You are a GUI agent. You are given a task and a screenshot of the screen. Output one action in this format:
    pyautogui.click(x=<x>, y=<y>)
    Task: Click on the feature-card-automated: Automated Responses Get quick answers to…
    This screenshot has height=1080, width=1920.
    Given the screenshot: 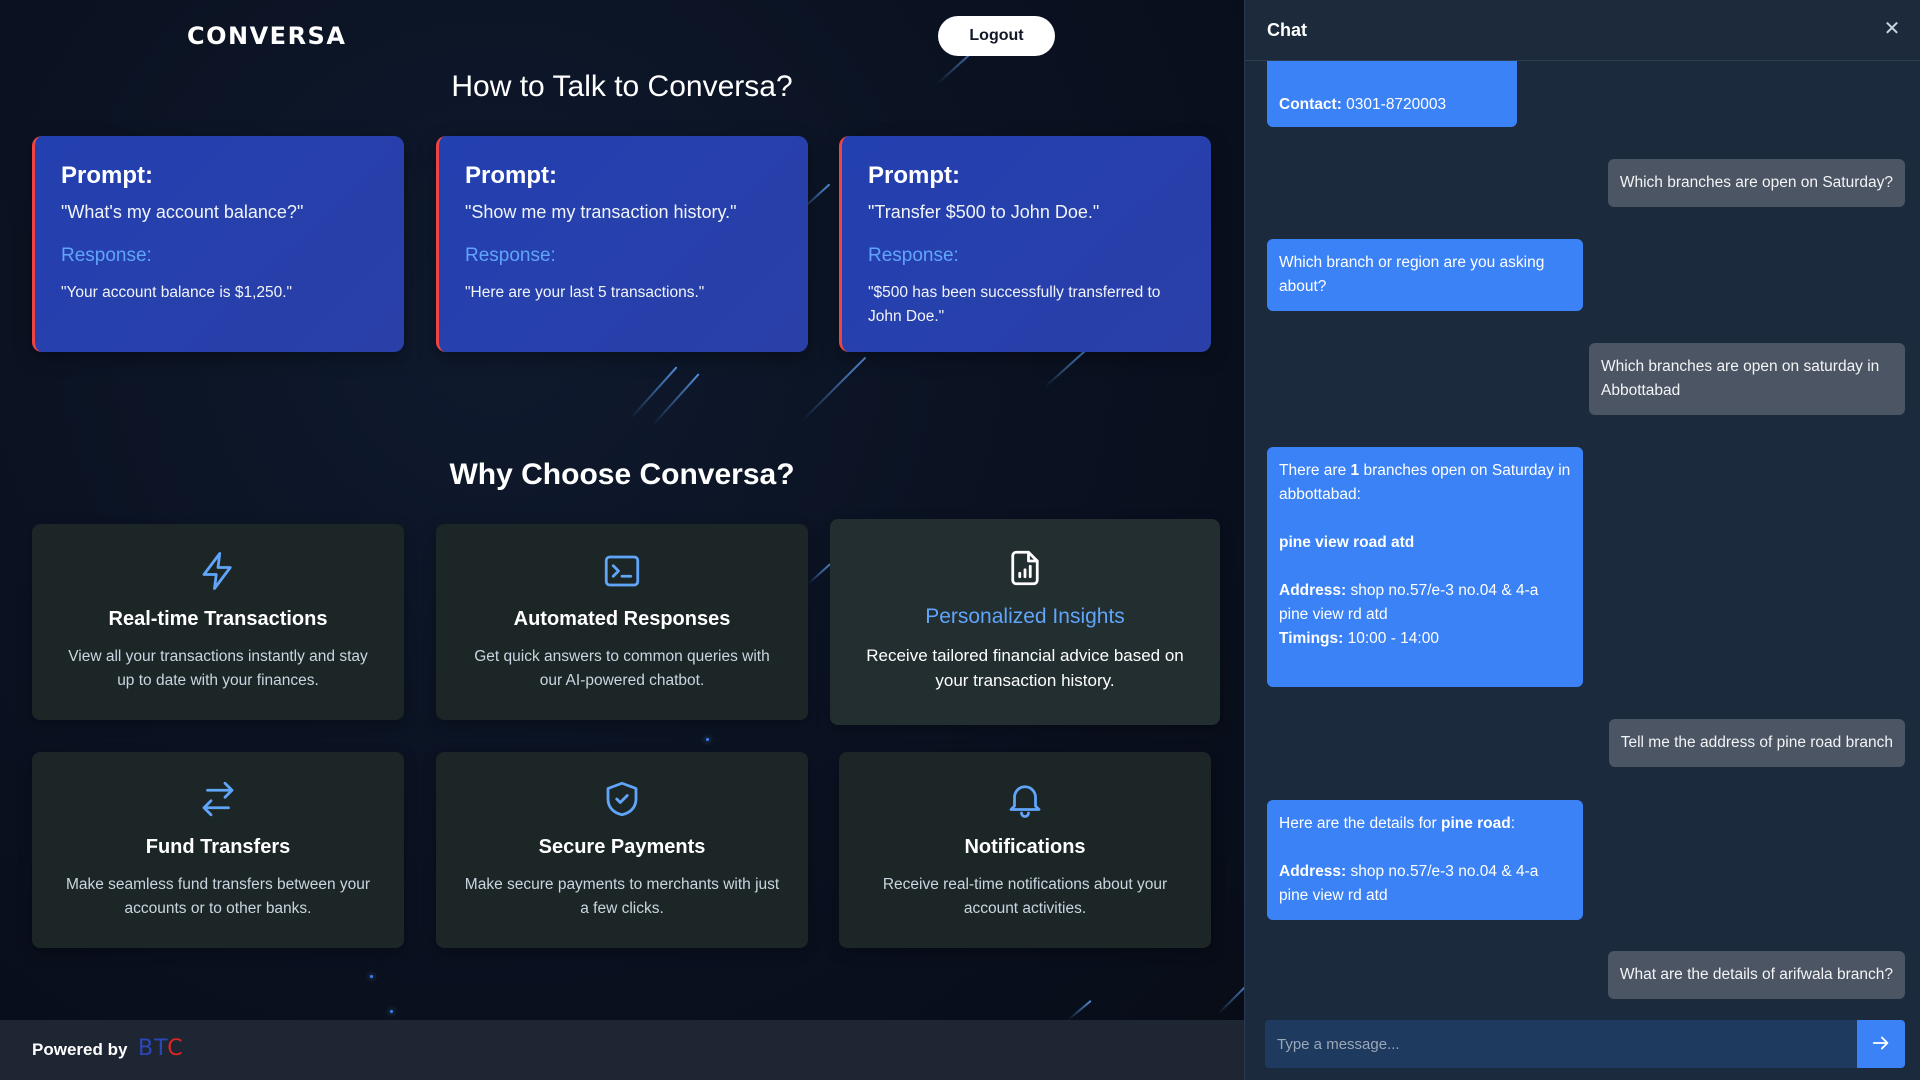 What is the action you would take?
    pyautogui.click(x=622, y=622)
    